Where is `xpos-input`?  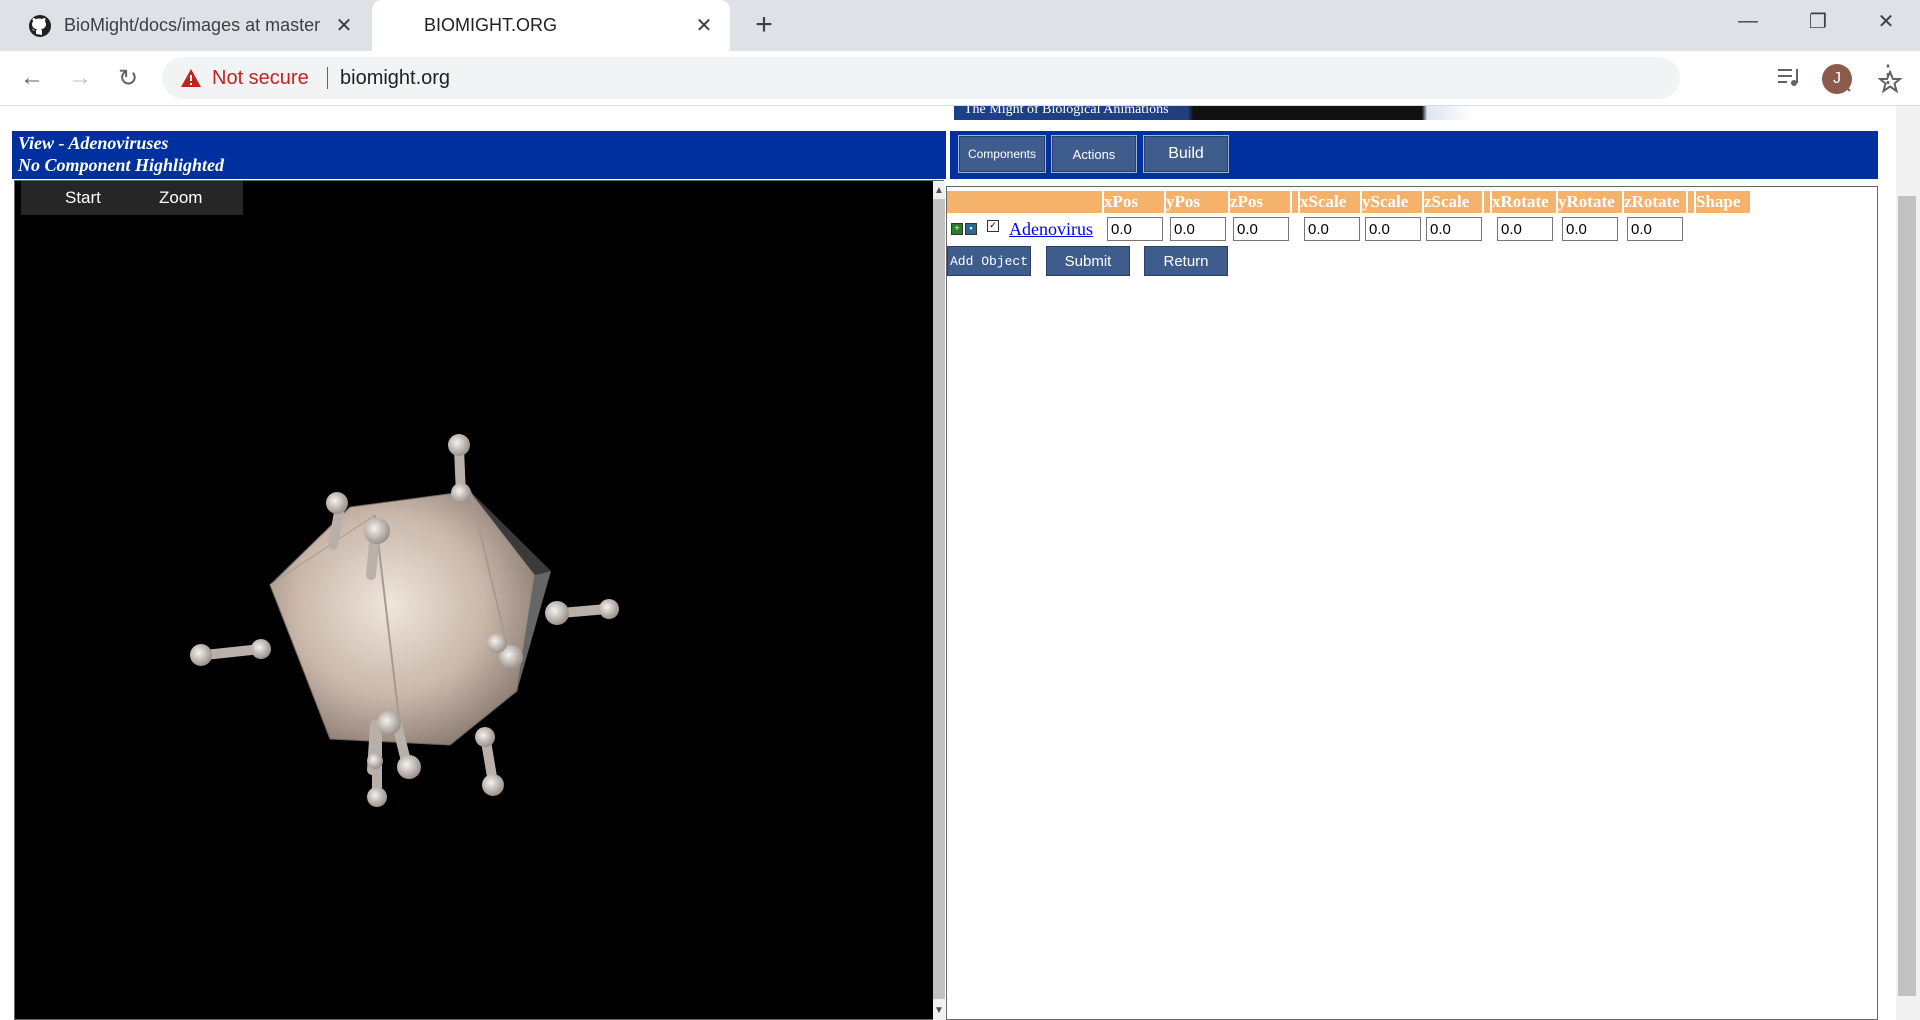 xpos-input is located at coordinates (1135, 229).